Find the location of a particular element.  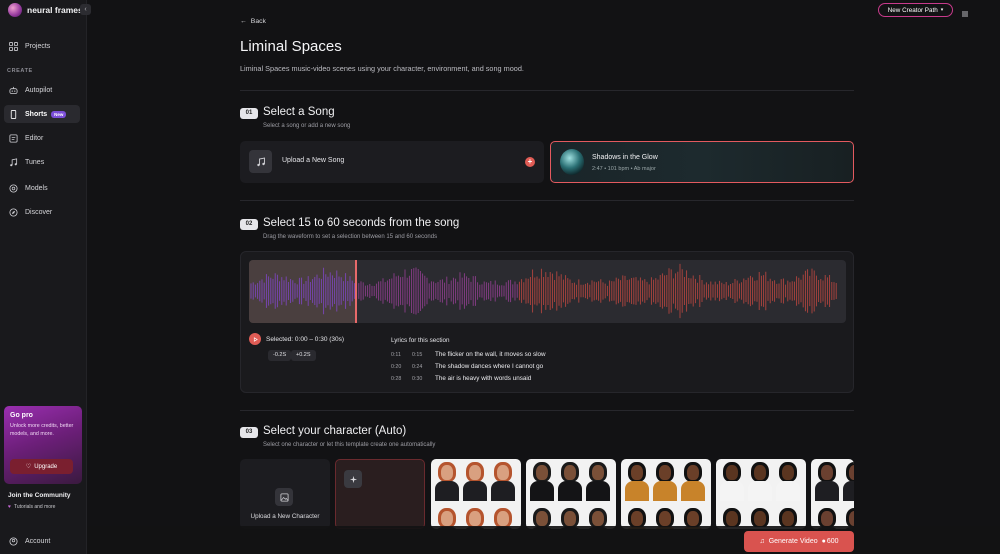

song-name: Shadows in the Glow is located at coordinates (625, 157).